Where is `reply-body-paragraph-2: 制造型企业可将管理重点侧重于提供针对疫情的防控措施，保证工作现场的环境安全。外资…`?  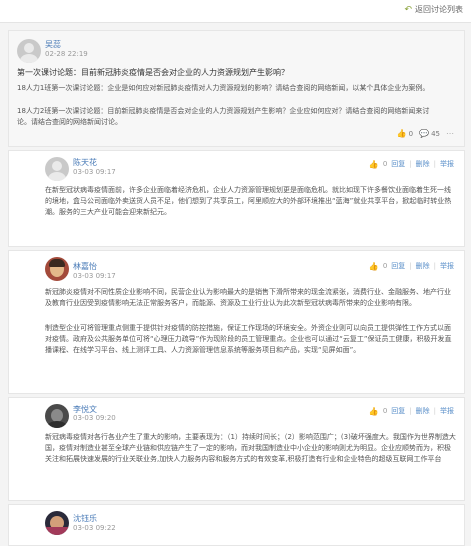 reply-body-paragraph-2: 制造型企业可将管理重点侧重于提供针对疫情的防控措施，保证工作现场的环境安全。外资… is located at coordinates (248, 339).